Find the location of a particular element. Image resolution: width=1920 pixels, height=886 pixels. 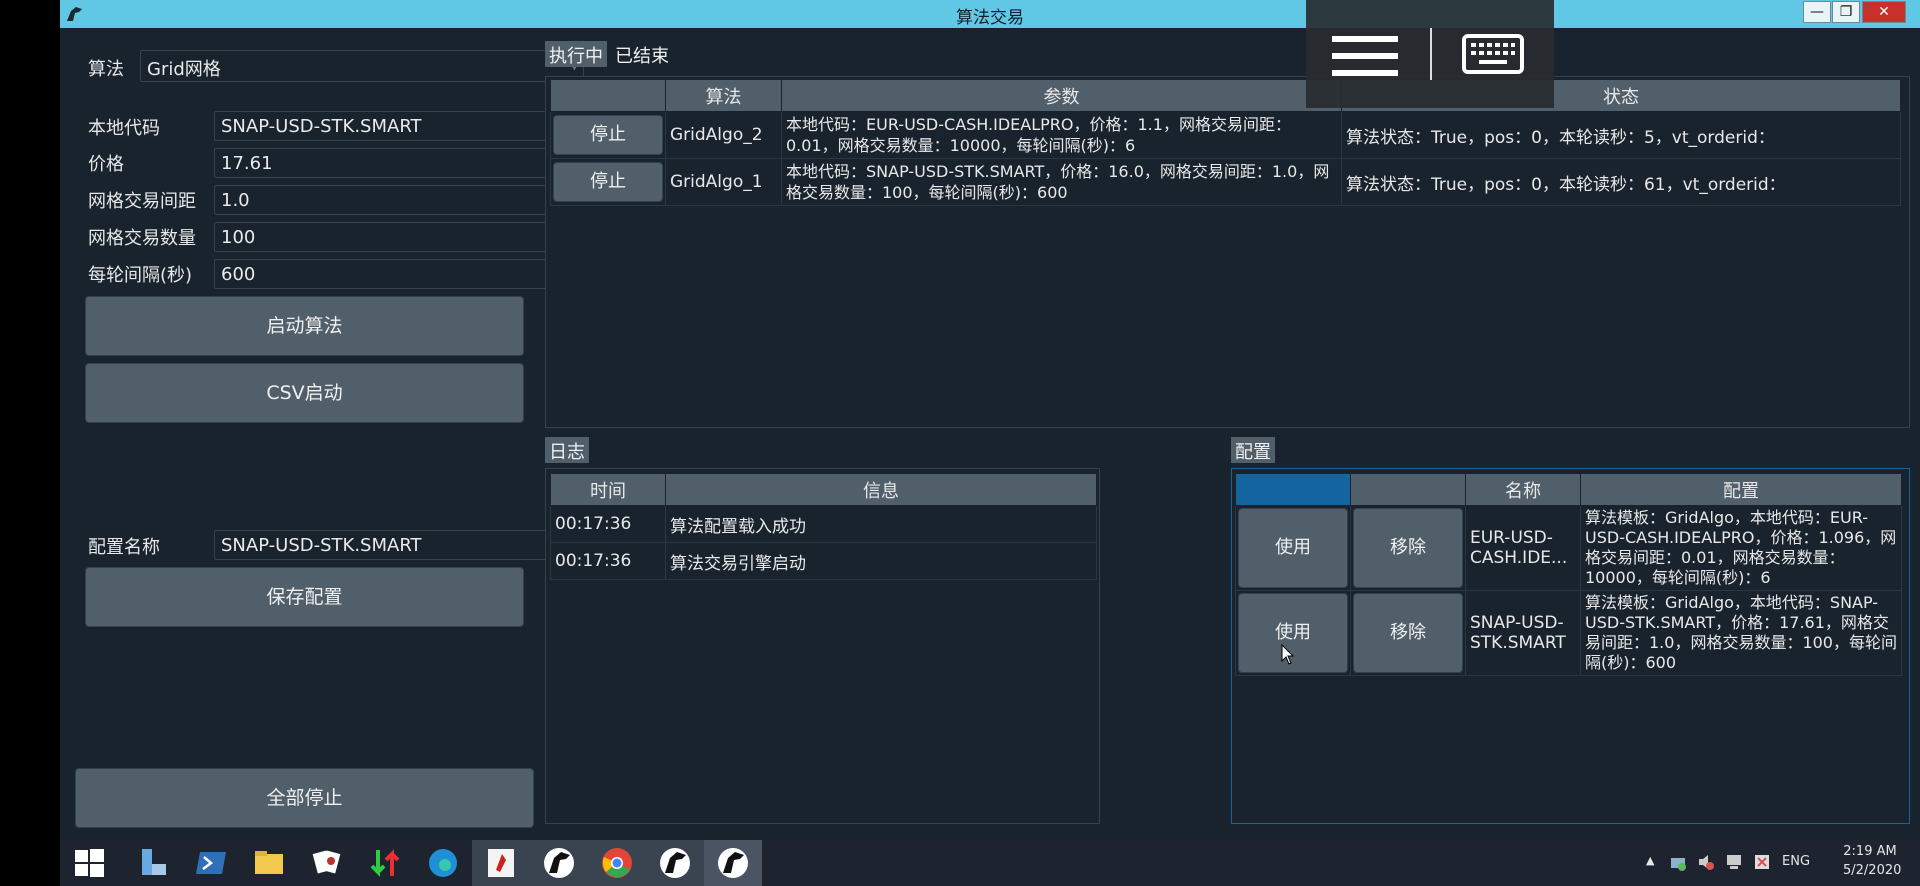

table-header: 时间 信息 is located at coordinates (823, 489).